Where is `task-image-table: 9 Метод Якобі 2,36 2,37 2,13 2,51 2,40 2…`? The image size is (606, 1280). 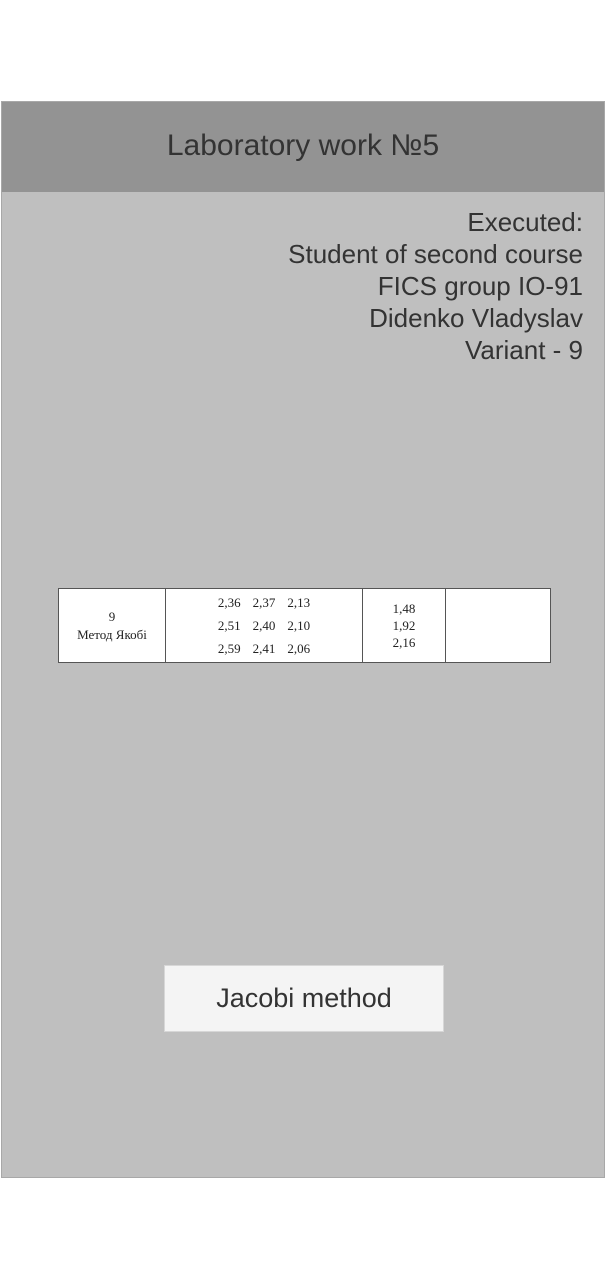 task-image-table: 9 Метод Якобі 2,36 2,37 2,13 2,51 2,40 2… is located at coordinates (304, 625).